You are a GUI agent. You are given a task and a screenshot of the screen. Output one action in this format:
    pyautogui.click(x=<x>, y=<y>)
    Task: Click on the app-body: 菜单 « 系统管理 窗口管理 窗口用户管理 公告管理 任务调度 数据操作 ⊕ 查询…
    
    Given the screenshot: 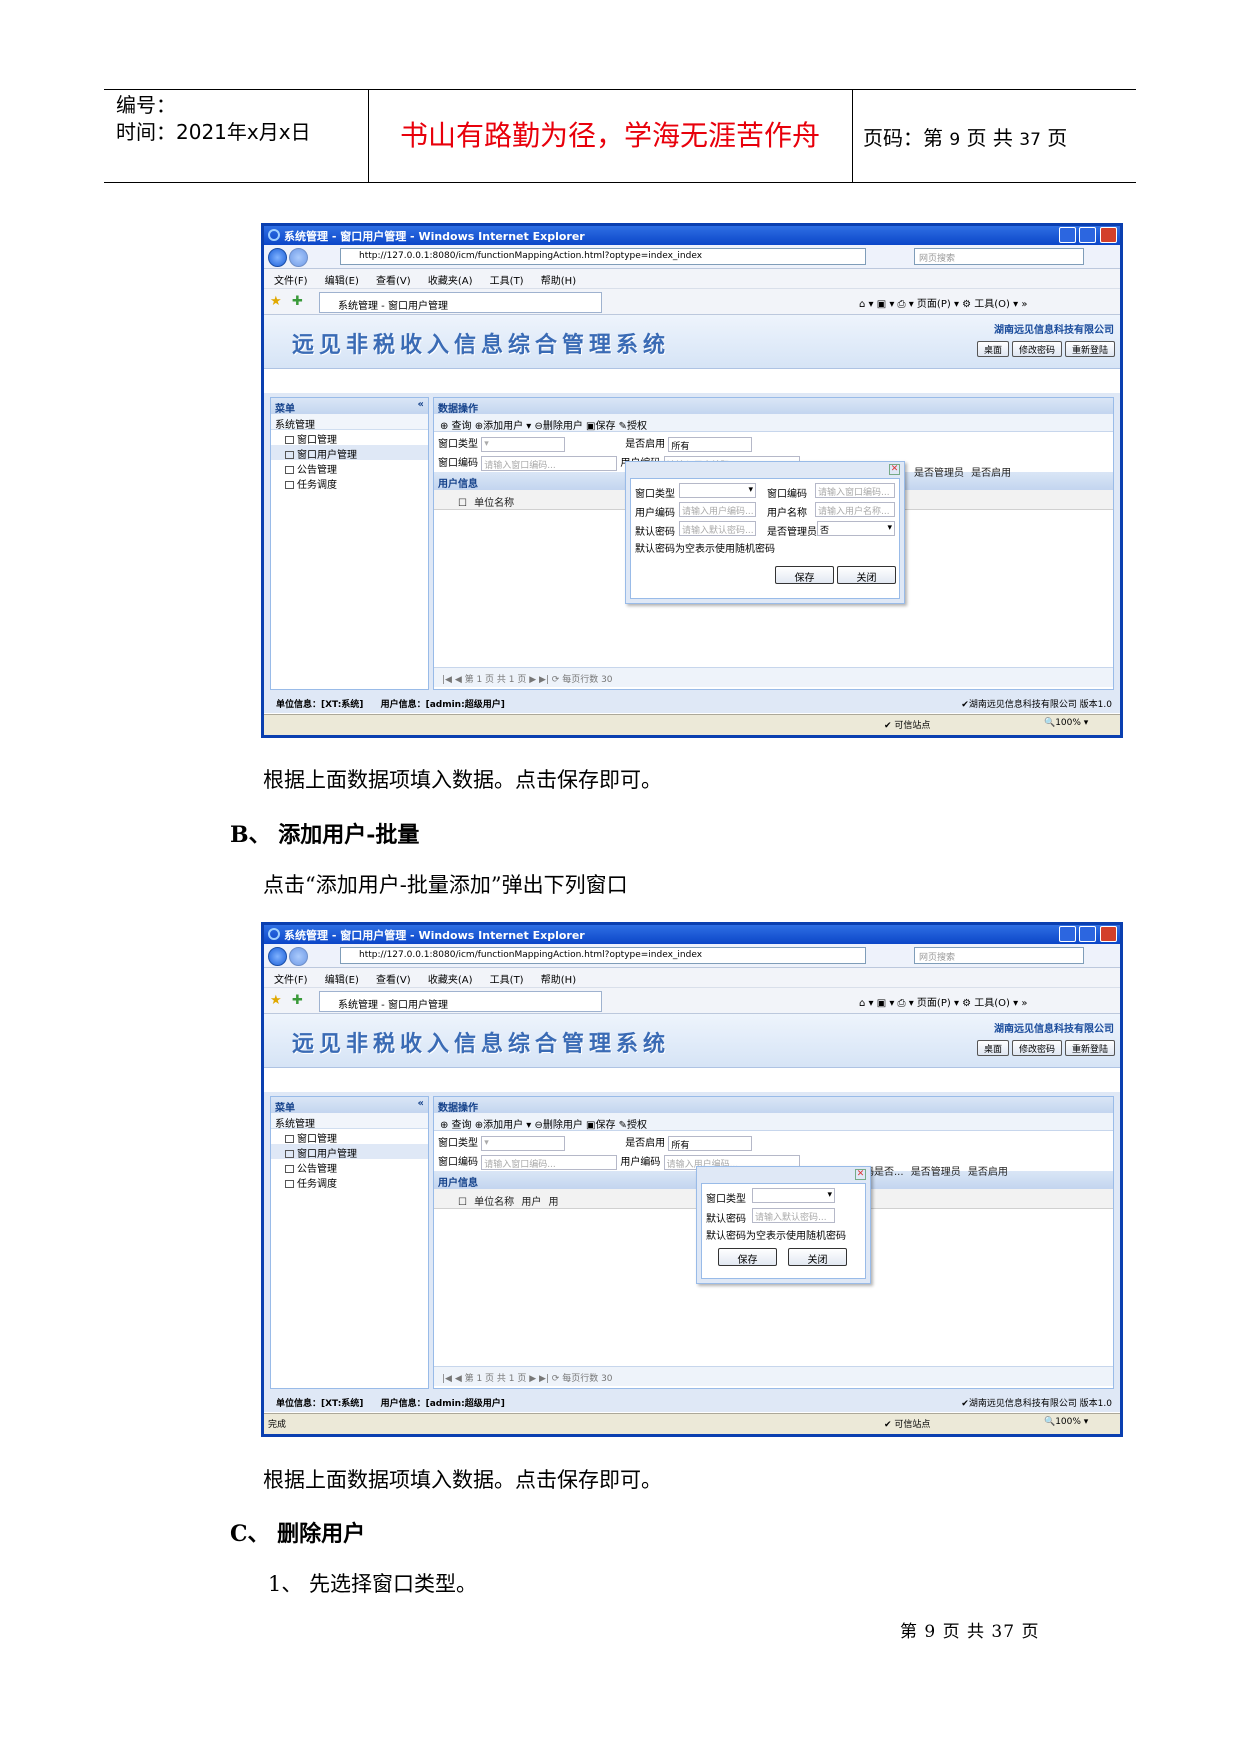 What is the action you would take?
    pyautogui.click(x=692, y=1242)
    